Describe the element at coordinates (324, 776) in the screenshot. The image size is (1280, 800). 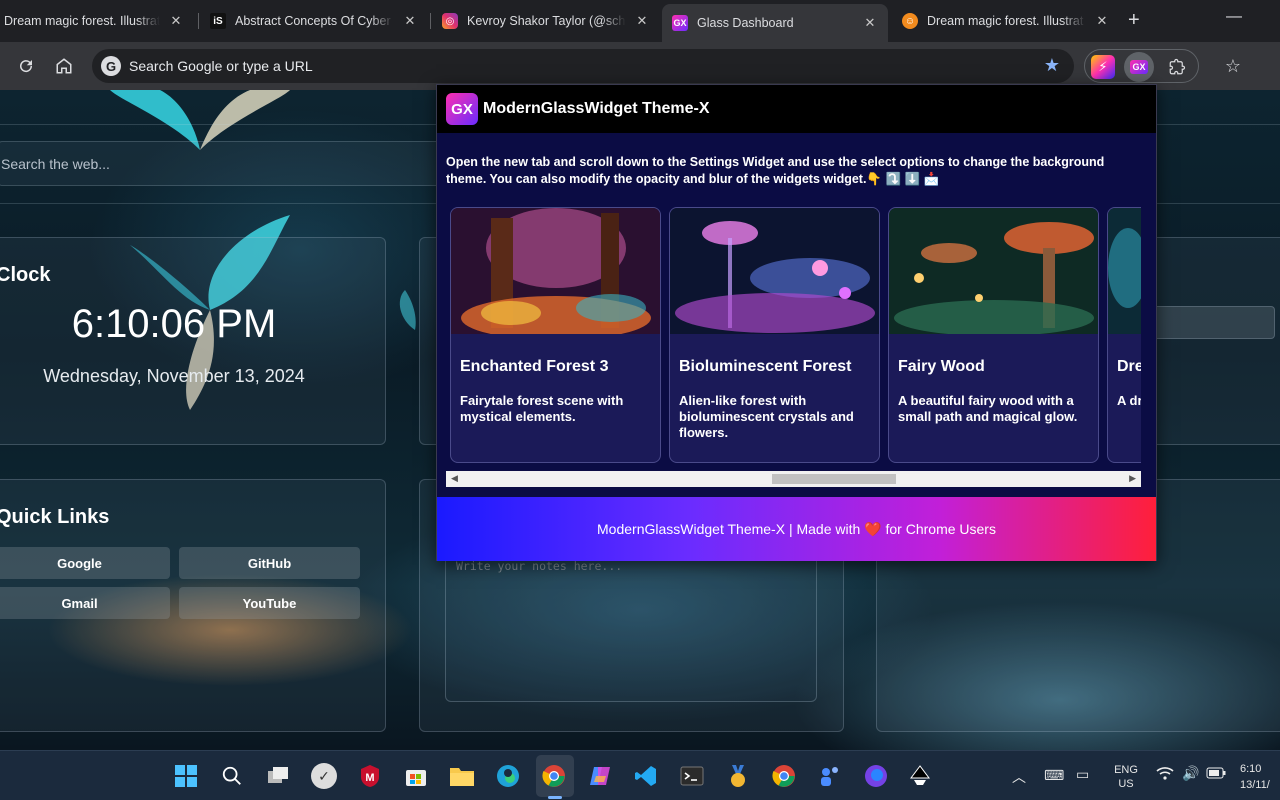
I see `clock-app-icon: ✓` at that location.